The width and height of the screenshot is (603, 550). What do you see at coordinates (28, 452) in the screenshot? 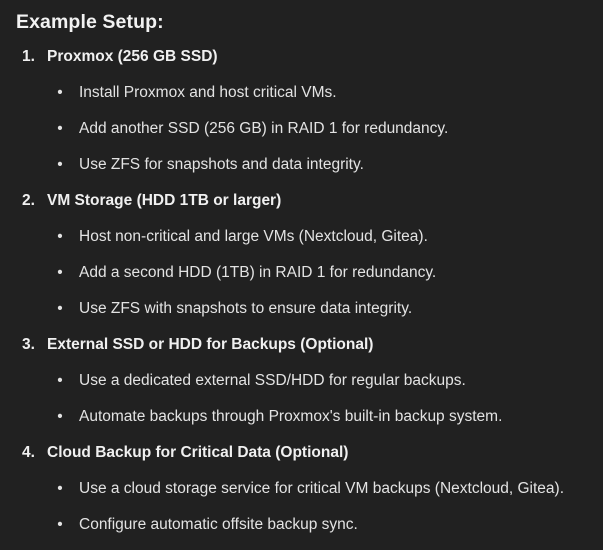
I see `step-number: 4.` at bounding box center [28, 452].